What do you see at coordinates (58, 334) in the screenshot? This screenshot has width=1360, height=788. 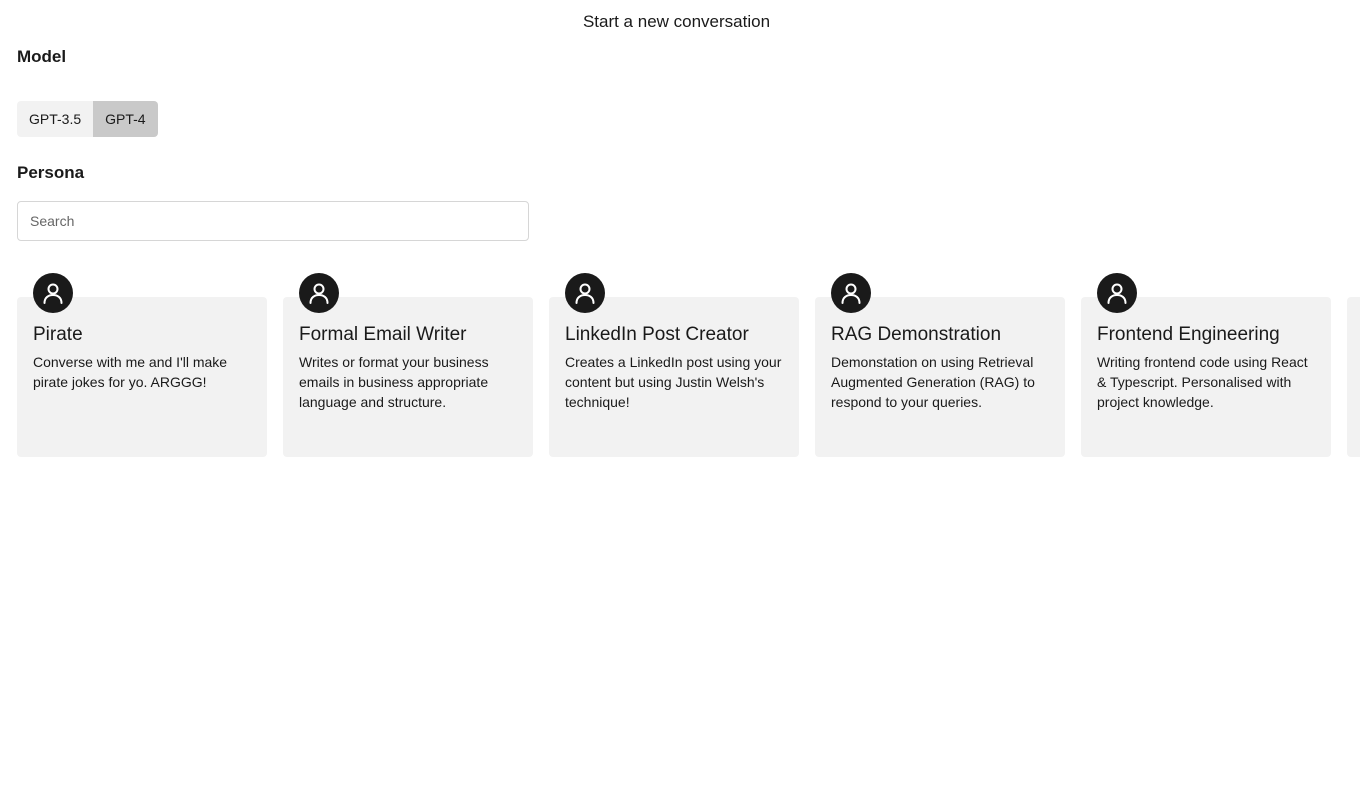 I see `persona-card-title: Pirate` at bounding box center [58, 334].